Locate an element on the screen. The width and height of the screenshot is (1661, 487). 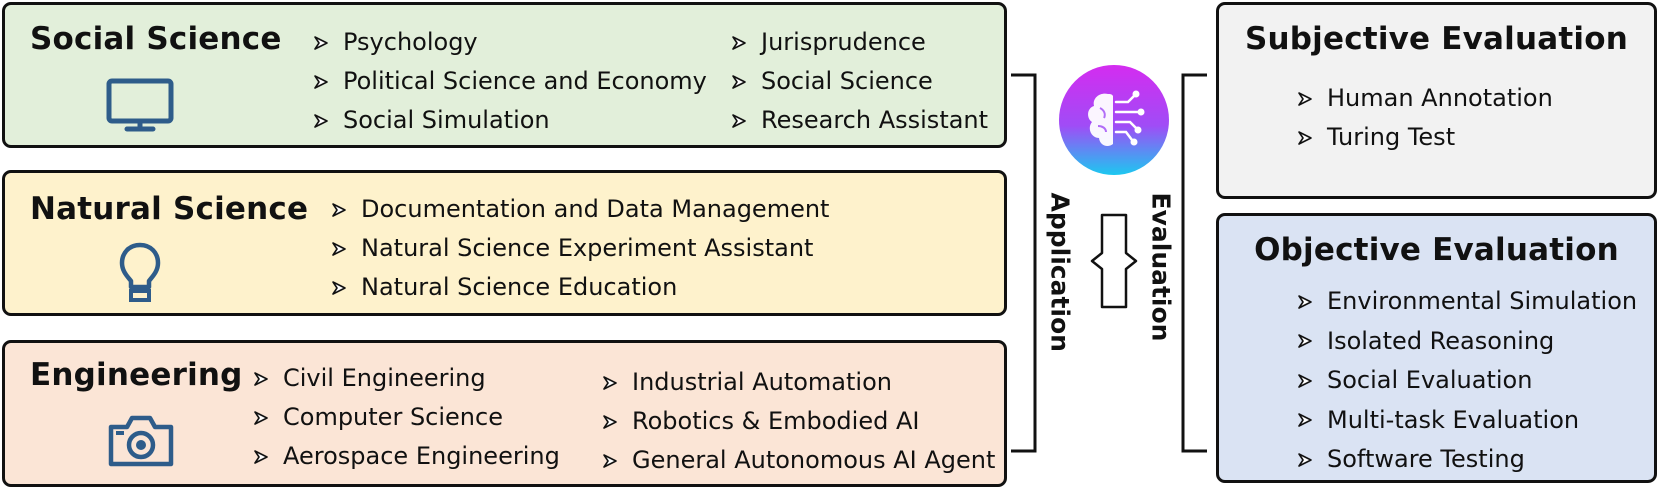
list-item: Natural Science Experiment Assistant is located at coordinates (580, 248).